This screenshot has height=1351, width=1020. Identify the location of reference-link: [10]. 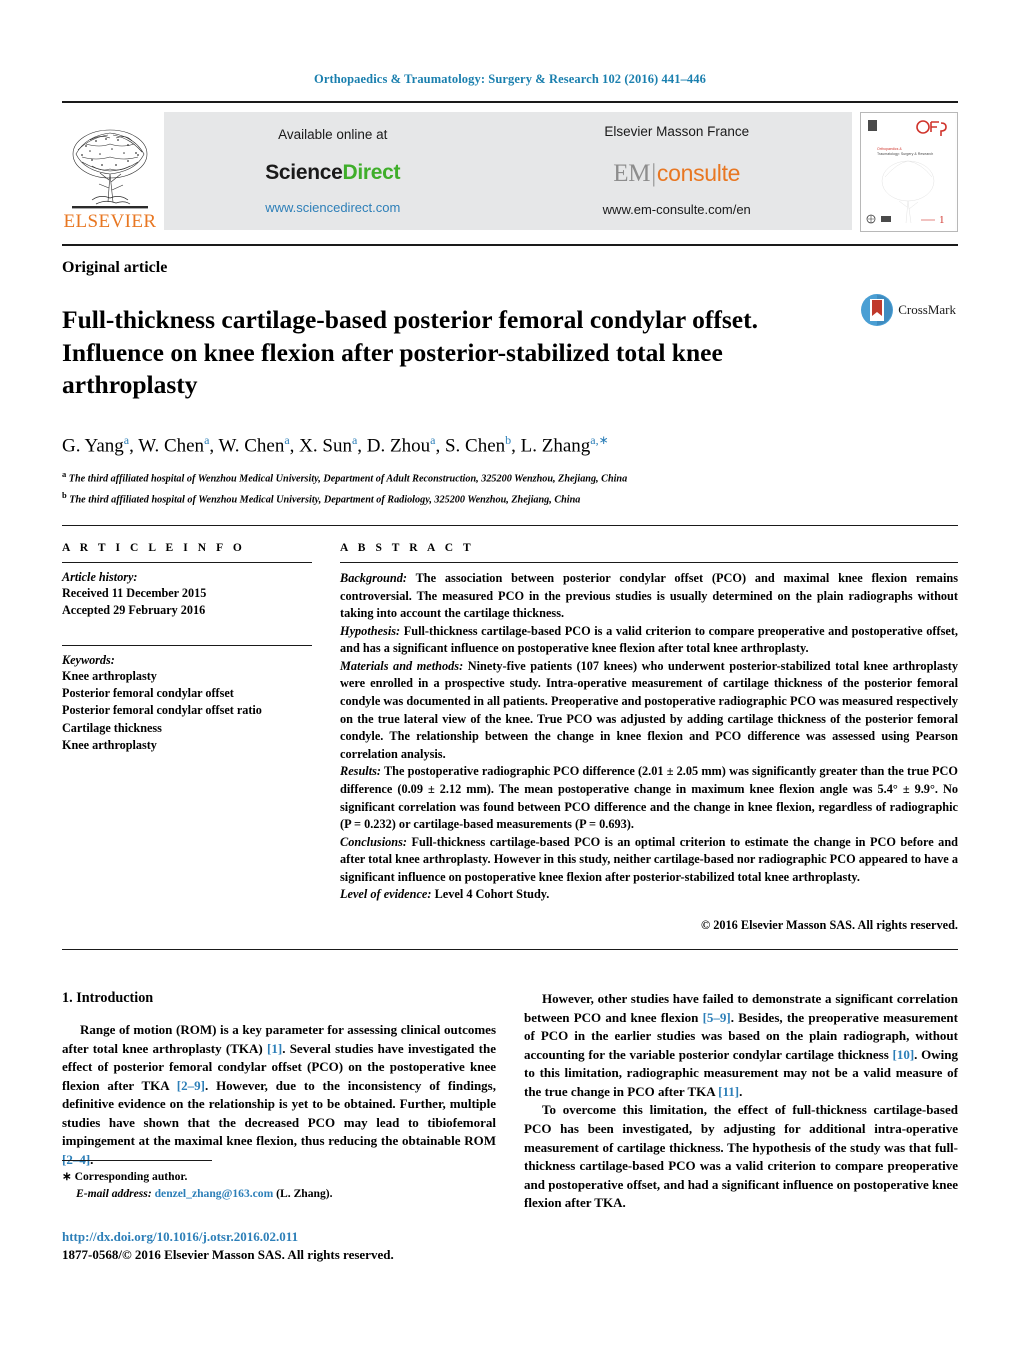
(904, 1054).